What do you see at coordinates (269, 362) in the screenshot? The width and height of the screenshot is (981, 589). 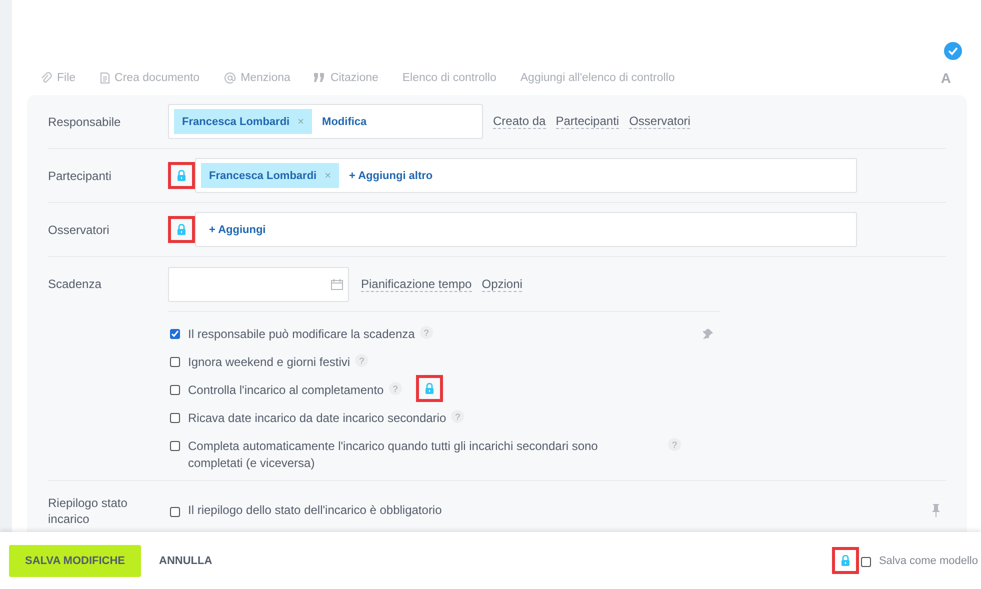 I see `option-label: Ignora weekend e giorni festivi` at bounding box center [269, 362].